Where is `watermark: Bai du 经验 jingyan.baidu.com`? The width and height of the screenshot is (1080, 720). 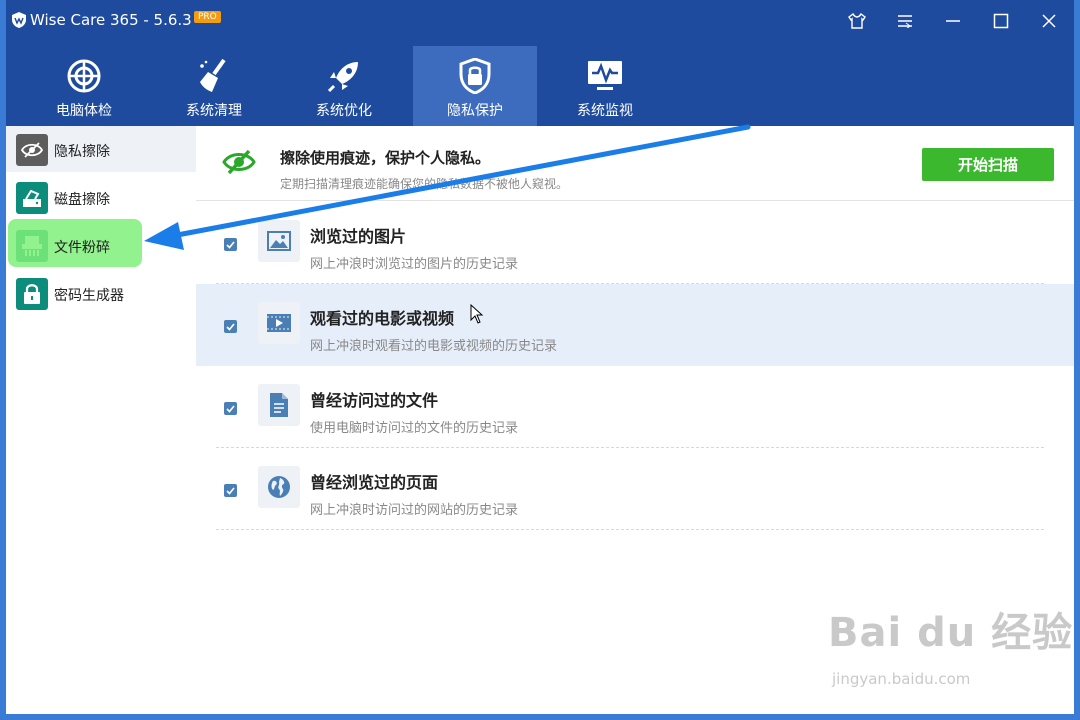
watermark: Bai du 经验 jingyan.baidu.com is located at coordinates (951, 644).